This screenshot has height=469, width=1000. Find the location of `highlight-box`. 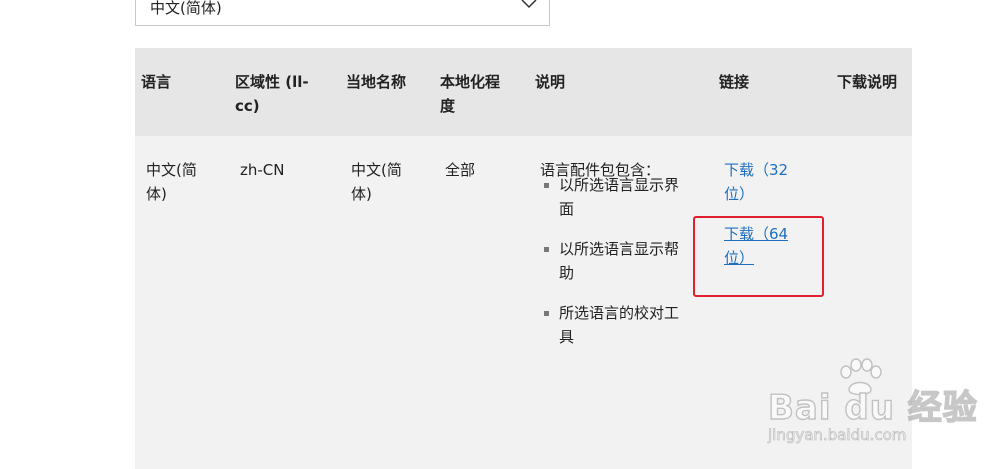

highlight-box is located at coordinates (758, 256).